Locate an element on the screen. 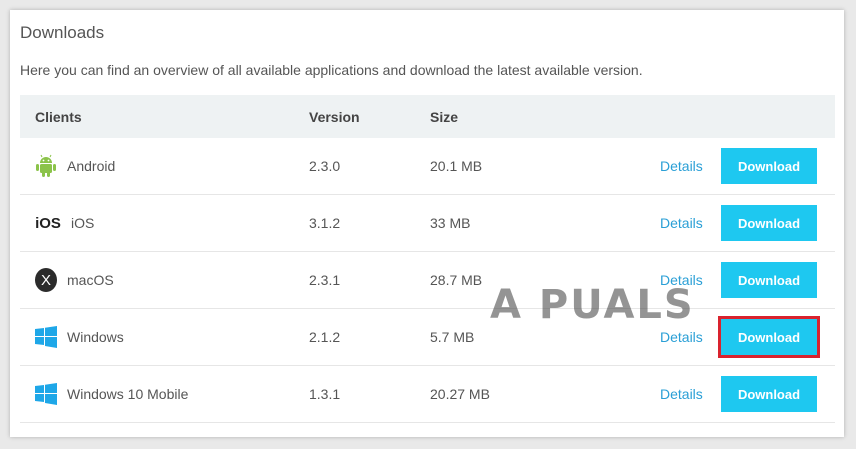  version-cell: 1.3.1 is located at coordinates (325, 394).